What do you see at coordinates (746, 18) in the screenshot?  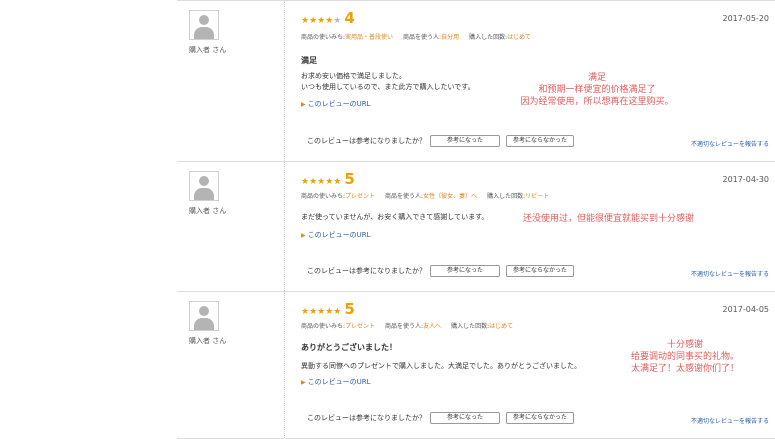 I see `review-date: 2017-05-20` at bounding box center [746, 18].